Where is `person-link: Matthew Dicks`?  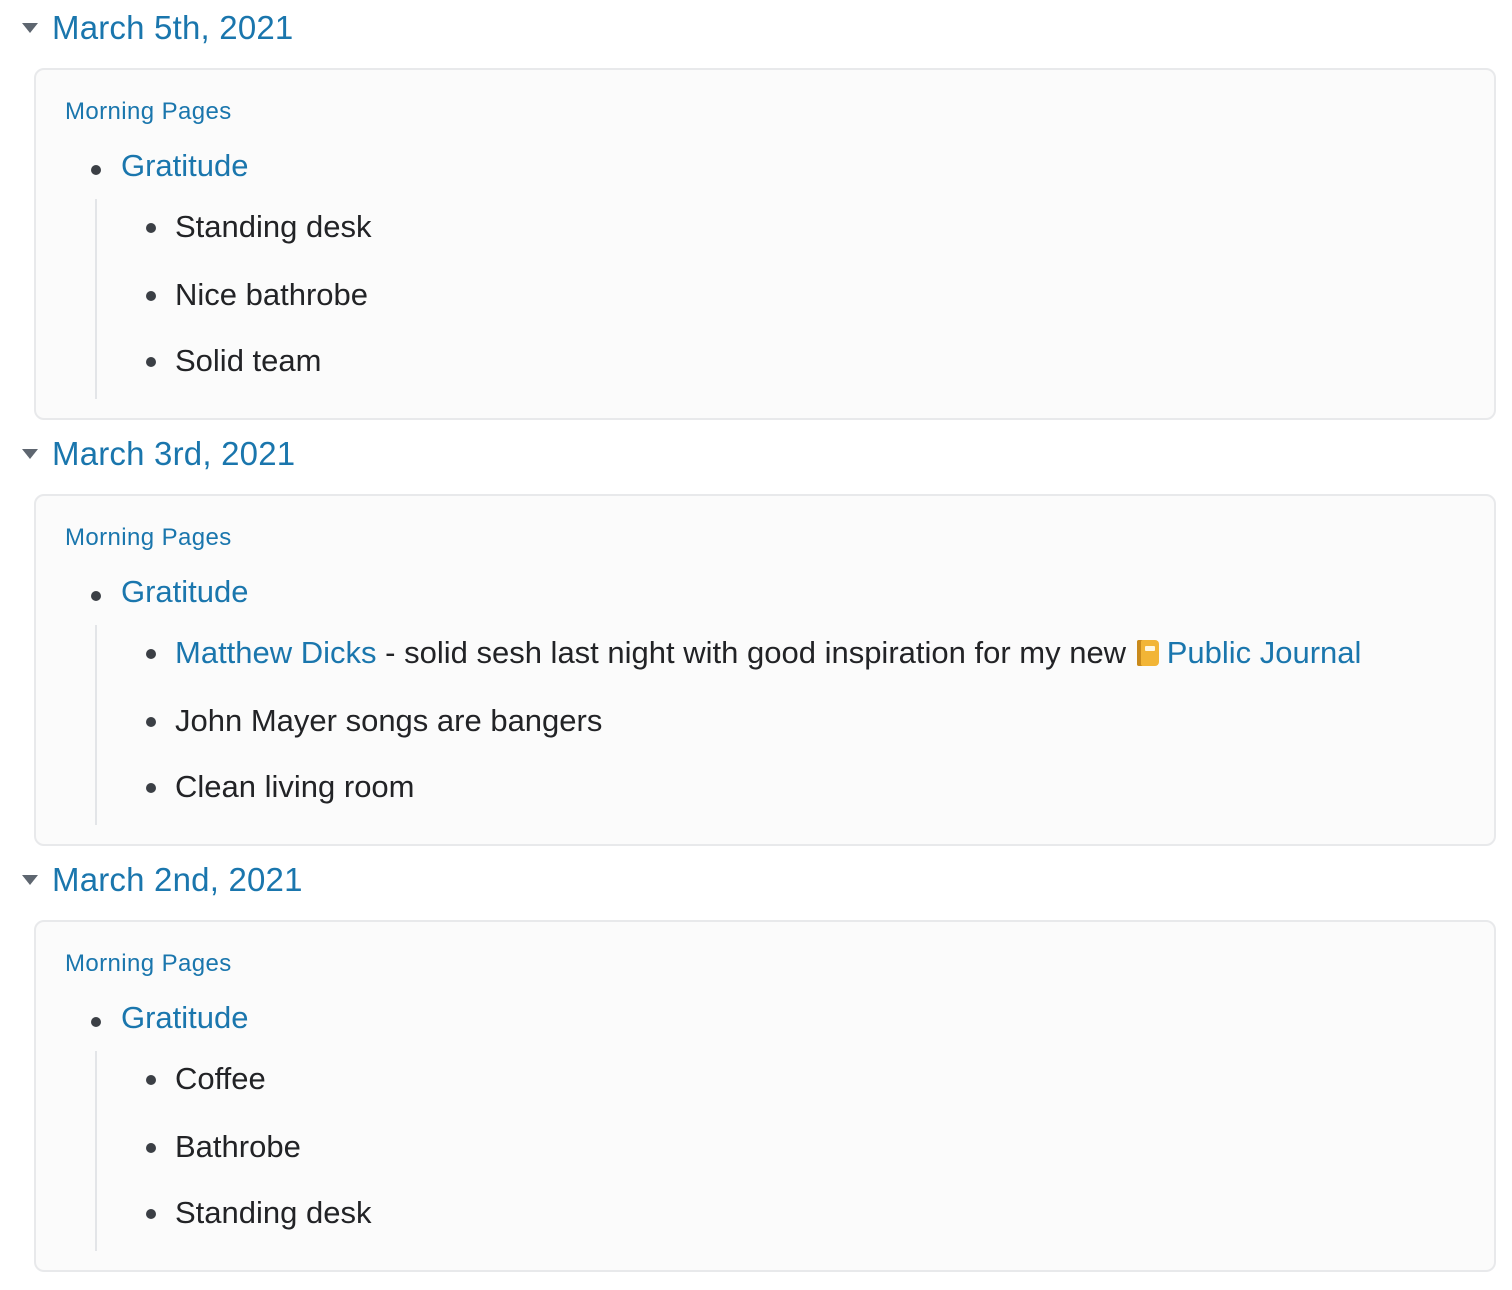 person-link: Matthew Dicks is located at coordinates (276, 652).